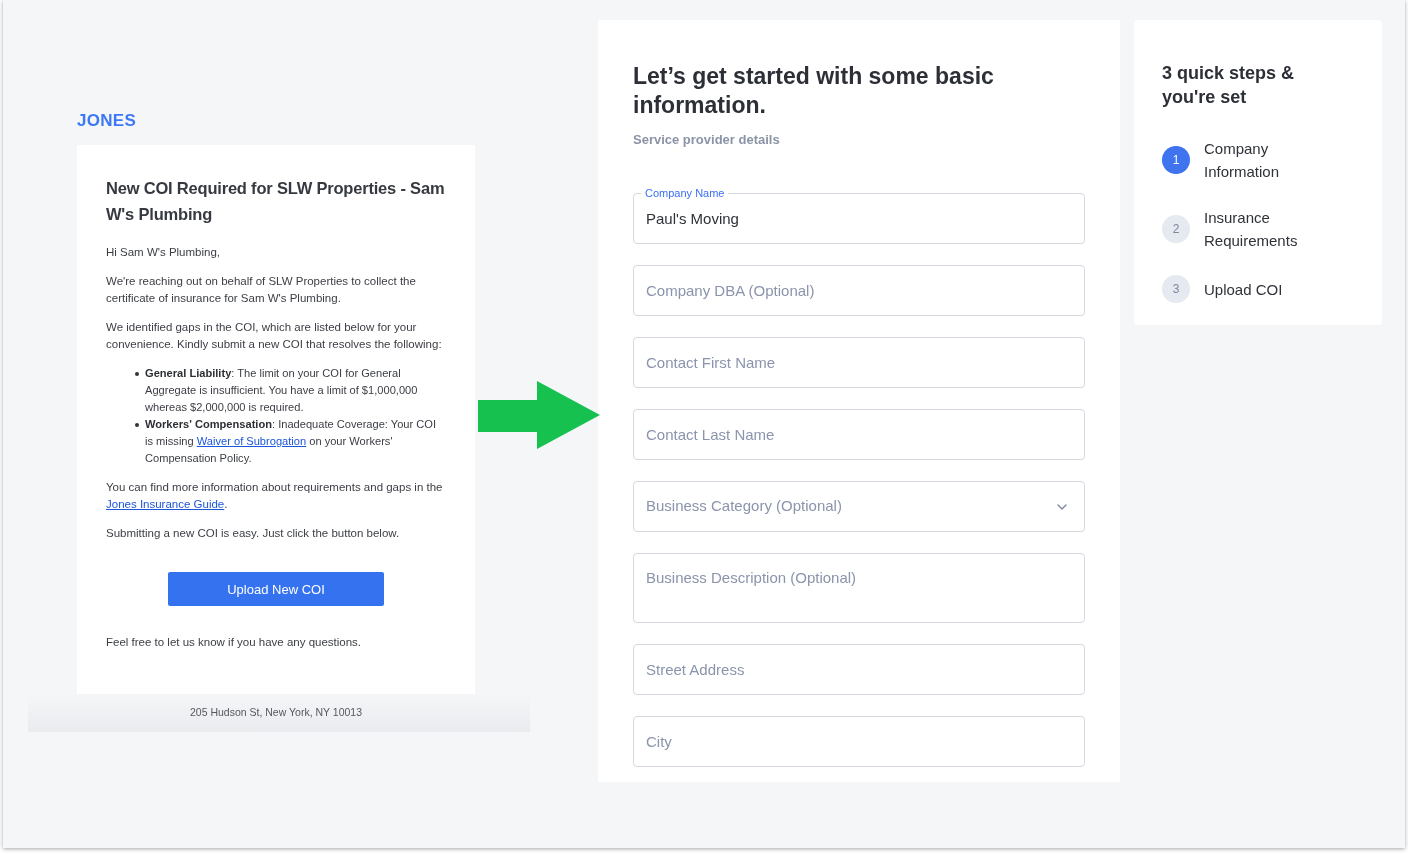  Describe the element at coordinates (859, 741) in the screenshot. I see `text-field: City` at that location.